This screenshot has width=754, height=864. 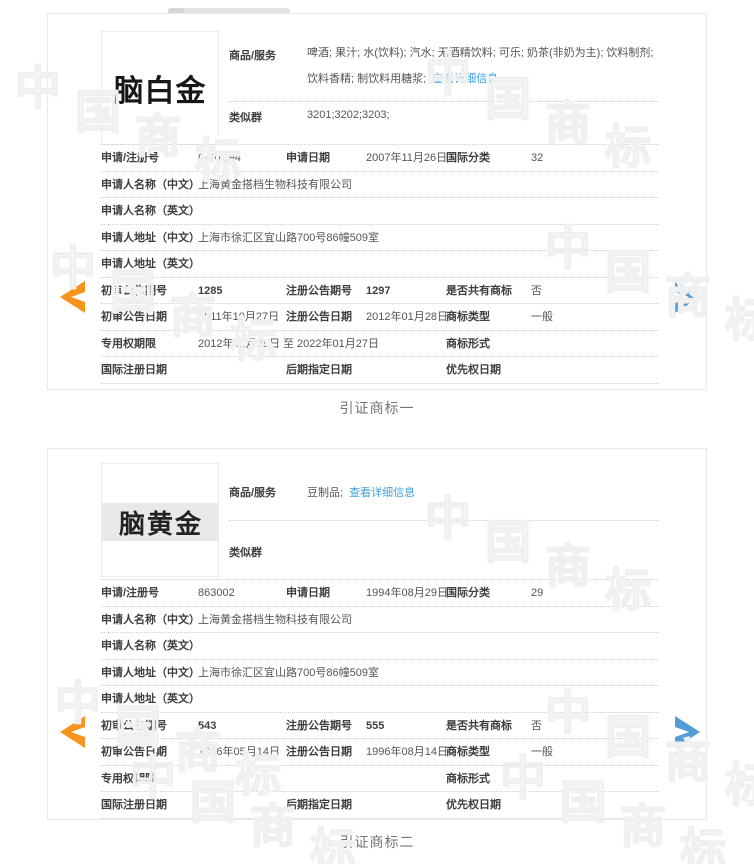 I want to click on similar-group-value: 3201;3202;3203;, so click(x=348, y=115).